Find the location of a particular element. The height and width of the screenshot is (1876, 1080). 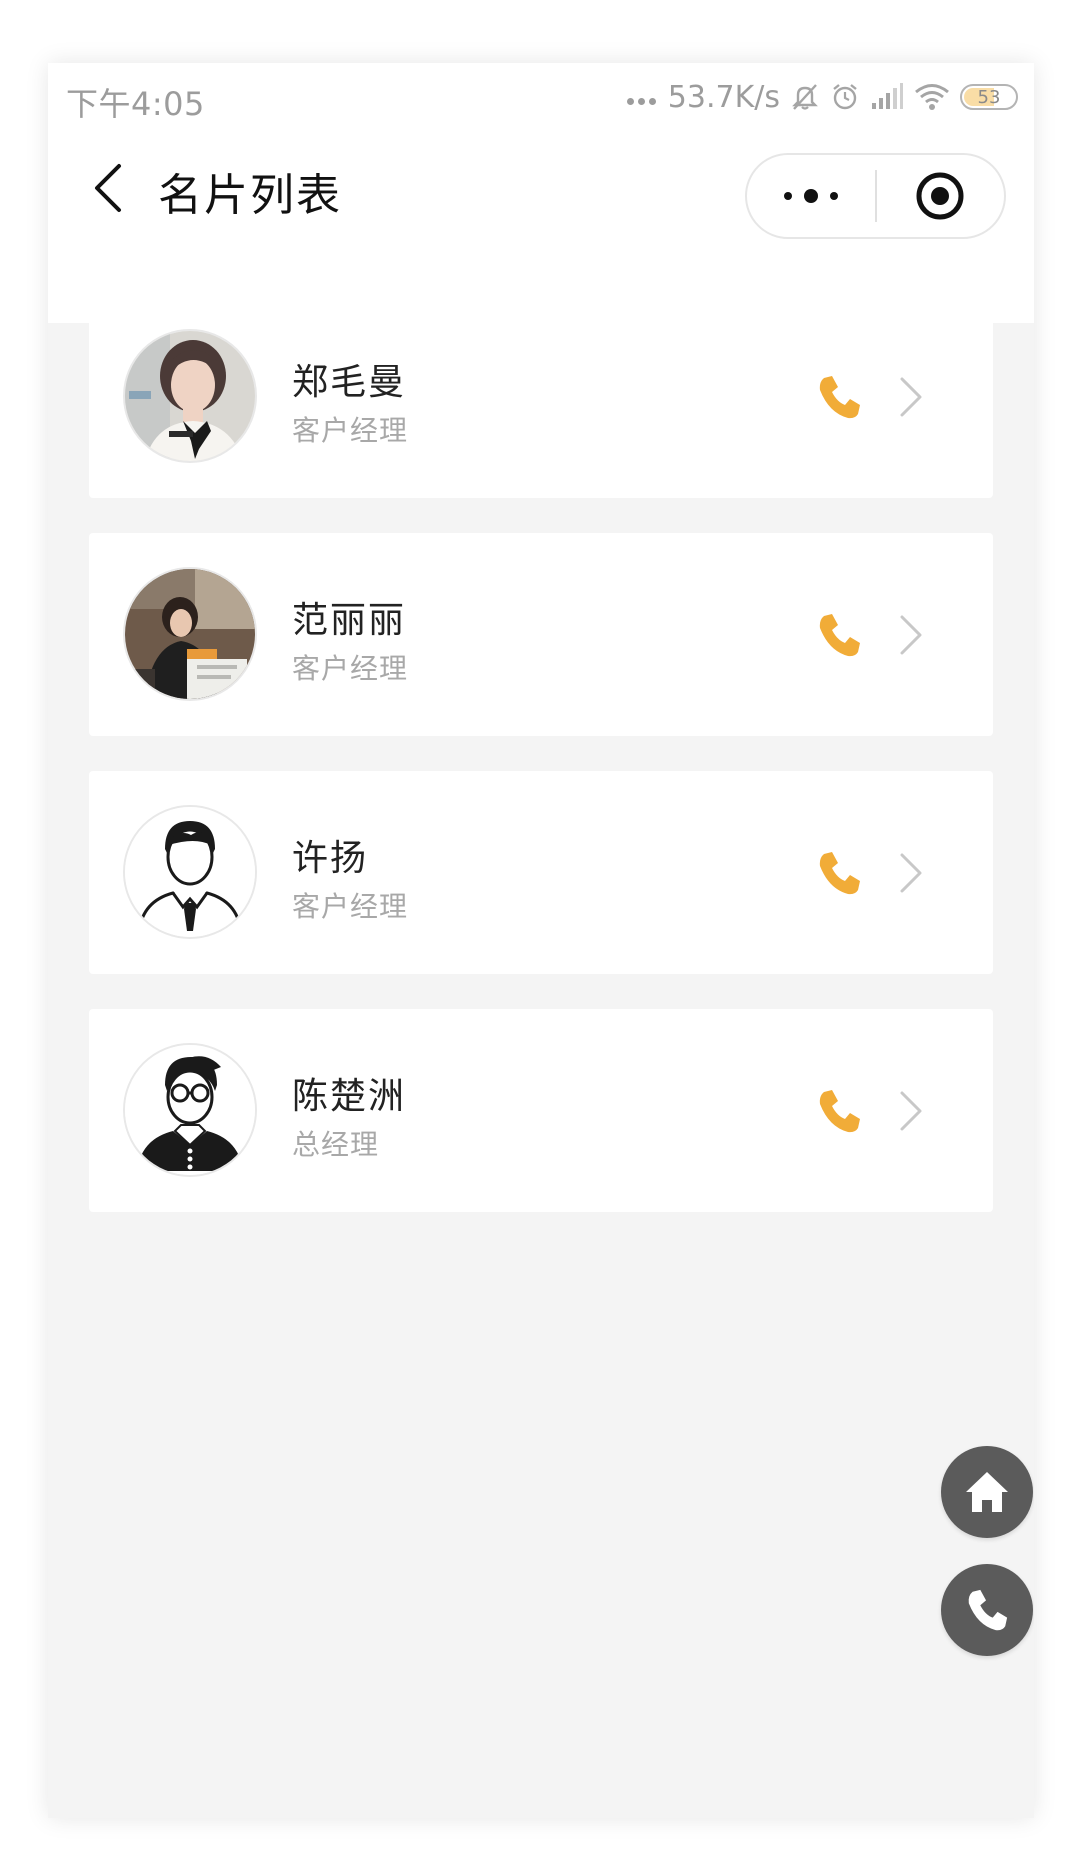

home-button is located at coordinates (987, 1492).